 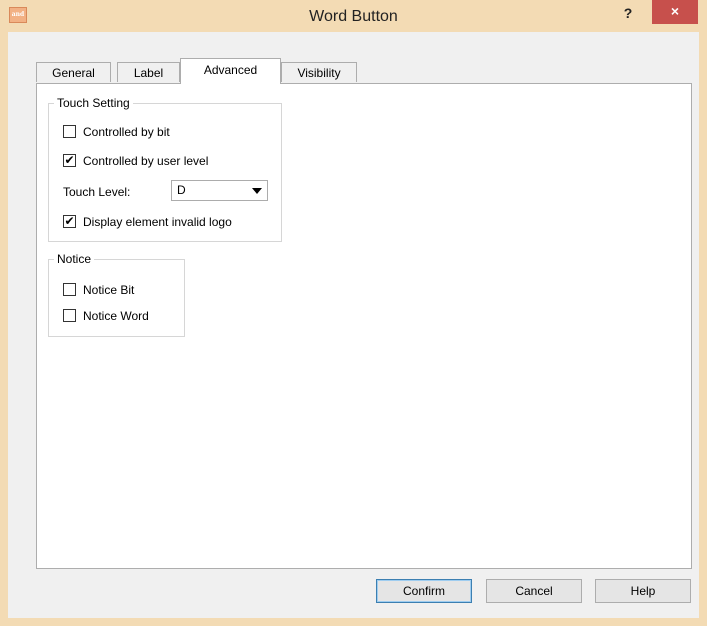 I want to click on display-invalid-logo-label: Display element invalid logo, so click(x=157, y=222).